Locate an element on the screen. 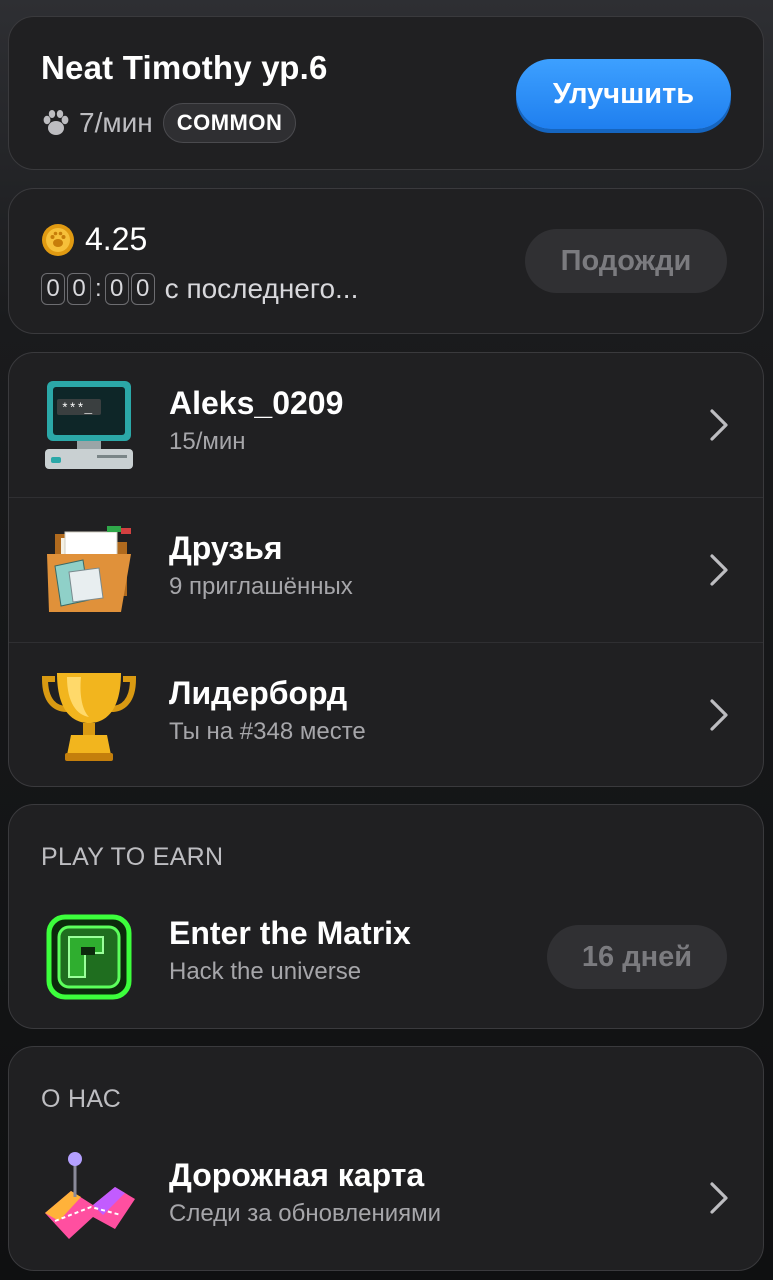 Image resolution: width=773 pixels, height=1280 pixels. rarity-badge: COMMON is located at coordinates (229, 123).